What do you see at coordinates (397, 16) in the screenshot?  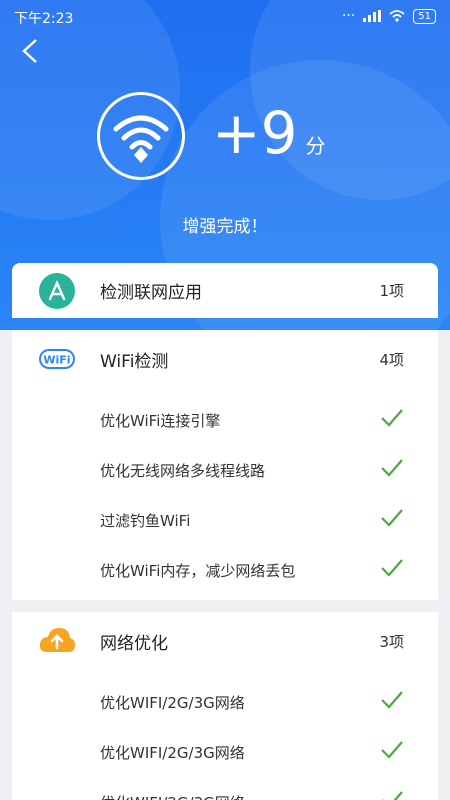 I see `wifi-status-icon` at bounding box center [397, 16].